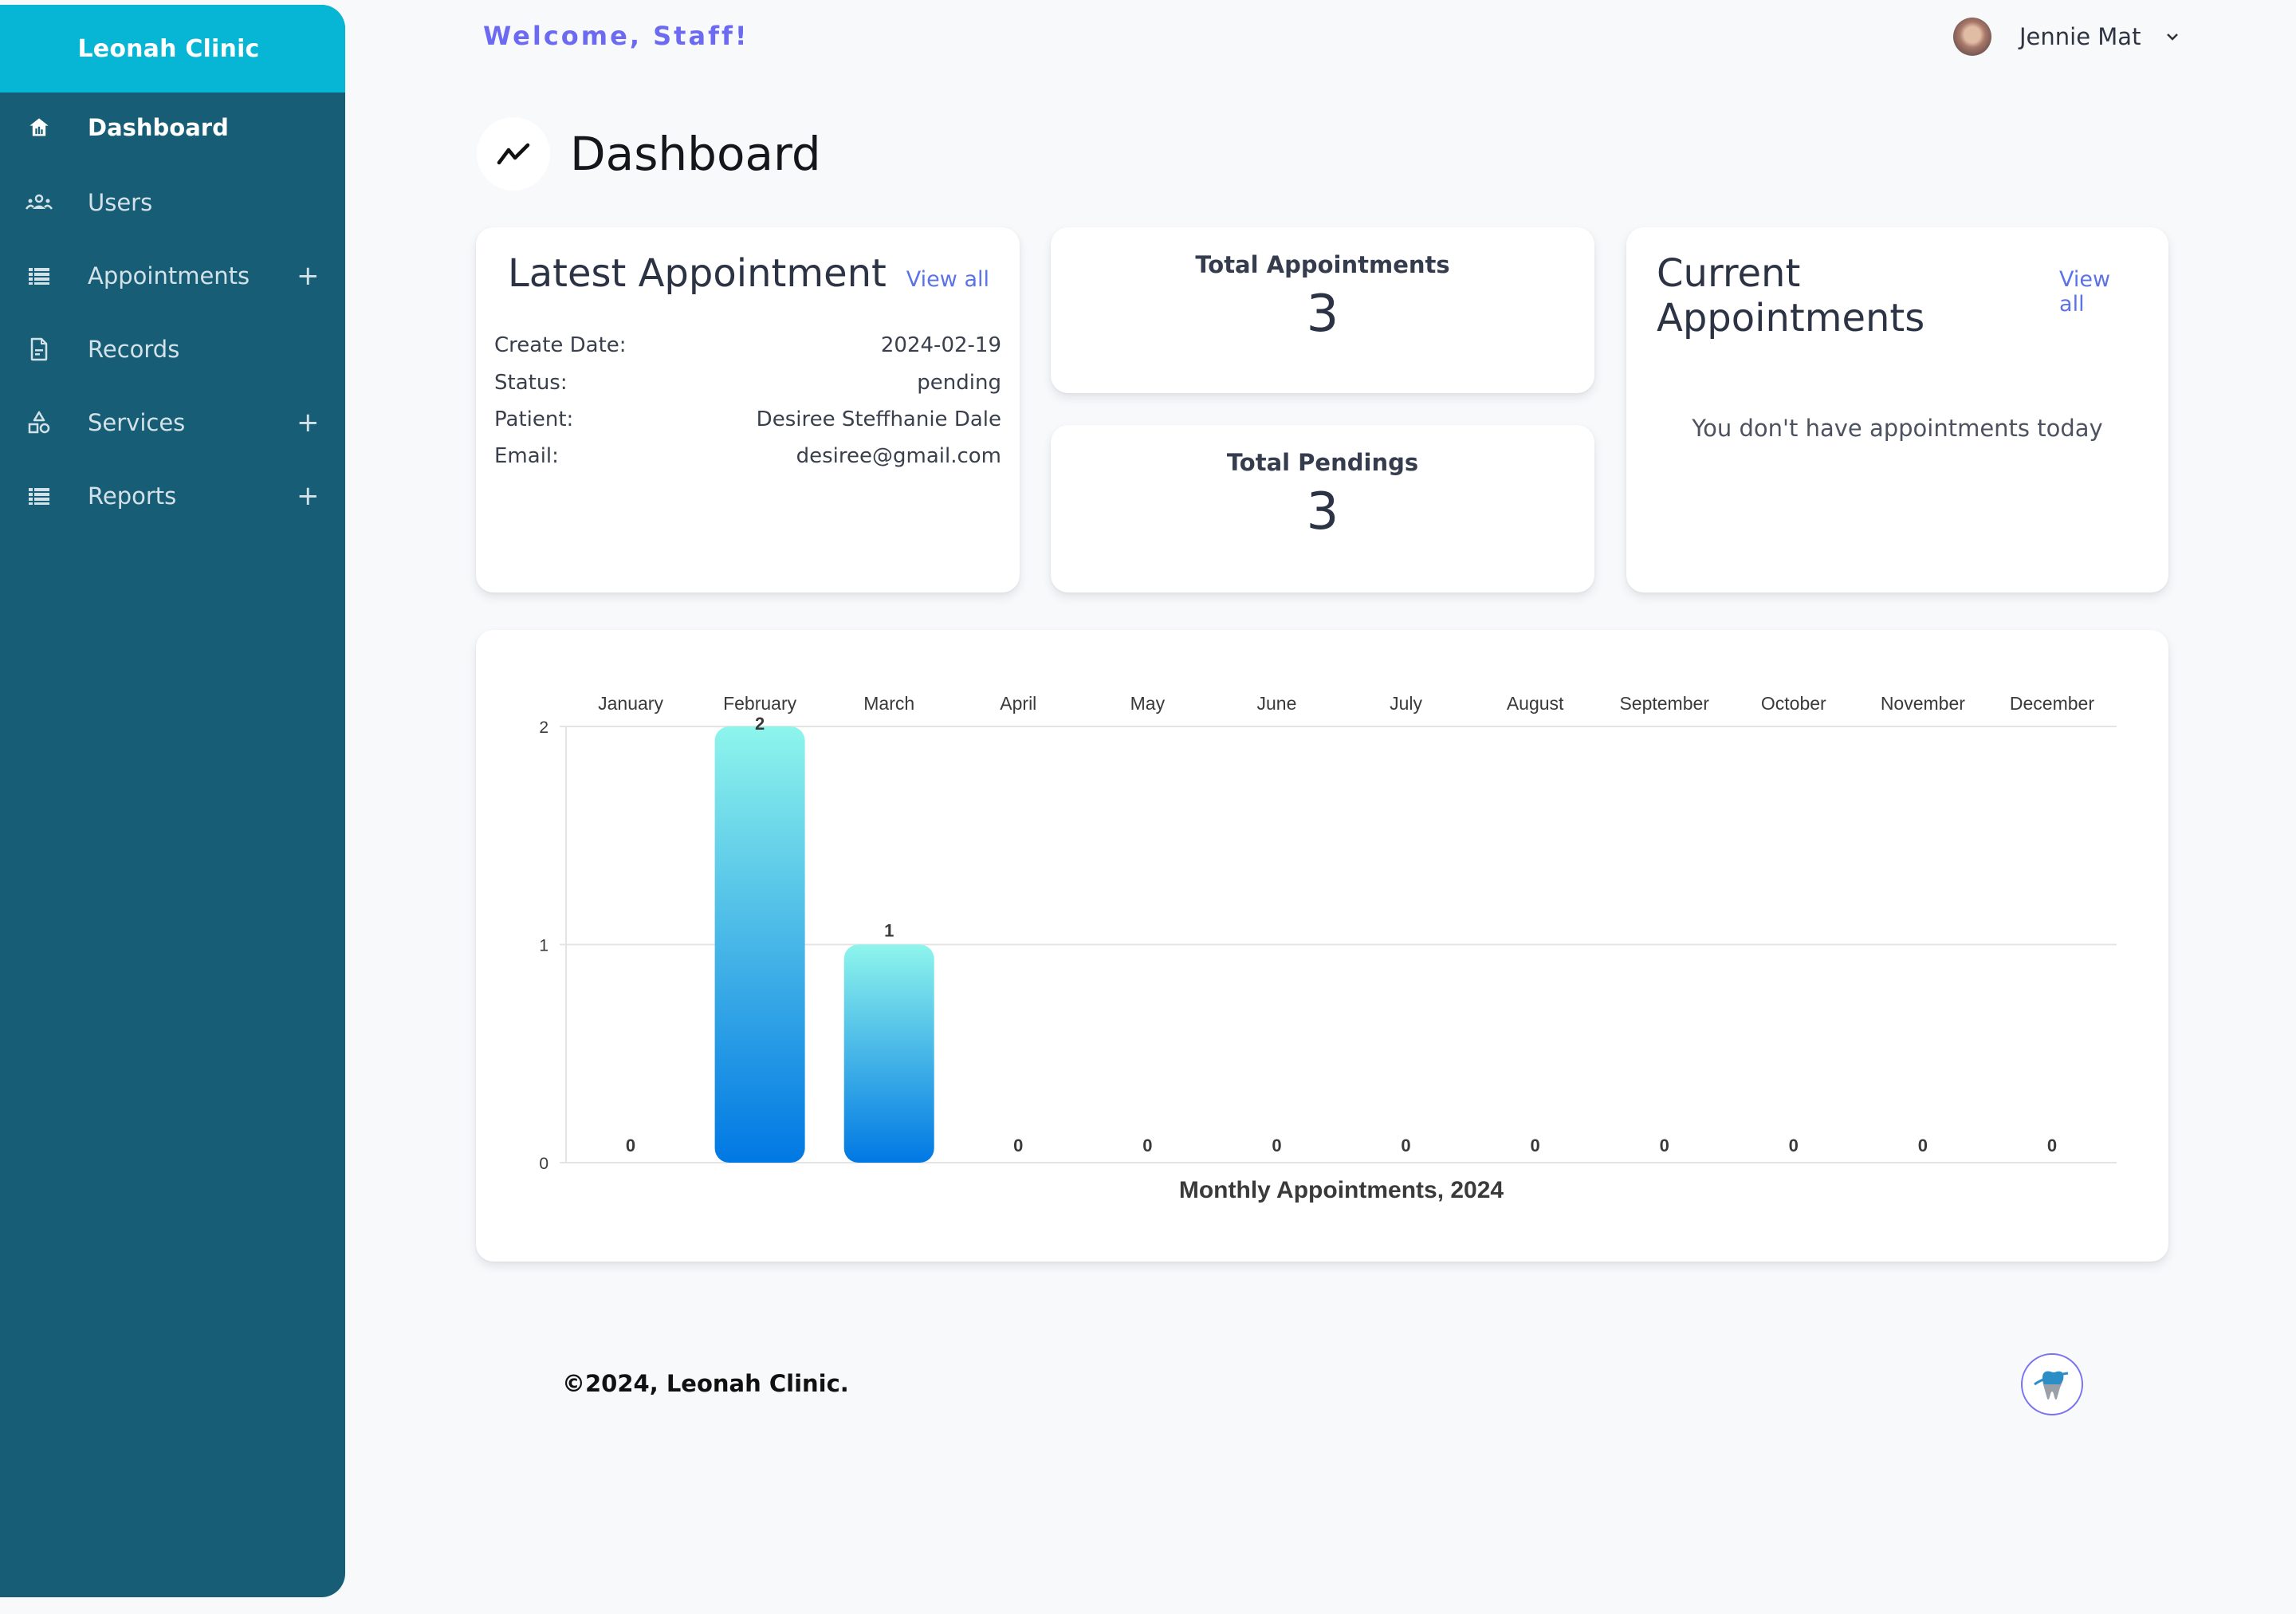 This screenshot has height=1614, width=2296. What do you see at coordinates (168, 49) in the screenshot?
I see `brand-name: Leonah Clinic` at bounding box center [168, 49].